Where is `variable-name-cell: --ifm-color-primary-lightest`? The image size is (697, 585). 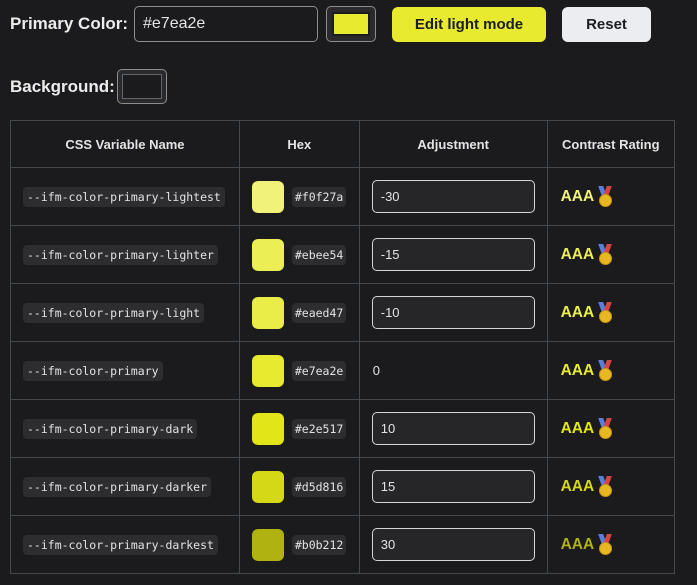
variable-name-cell: --ifm-color-primary-lightest is located at coordinates (125, 196).